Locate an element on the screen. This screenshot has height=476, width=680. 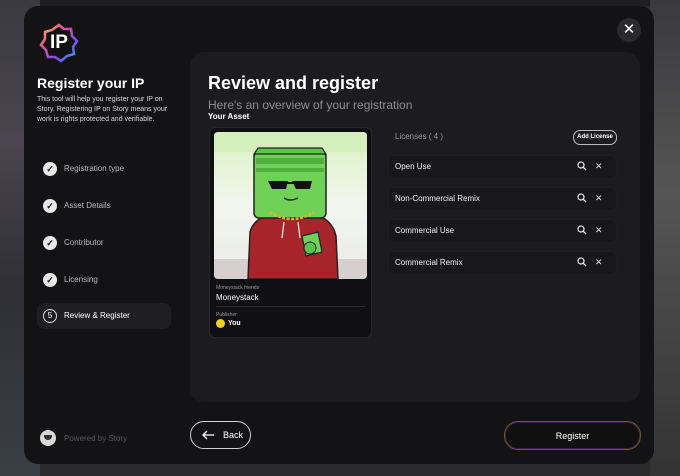
add-license-button: Add License is located at coordinates (595, 137).